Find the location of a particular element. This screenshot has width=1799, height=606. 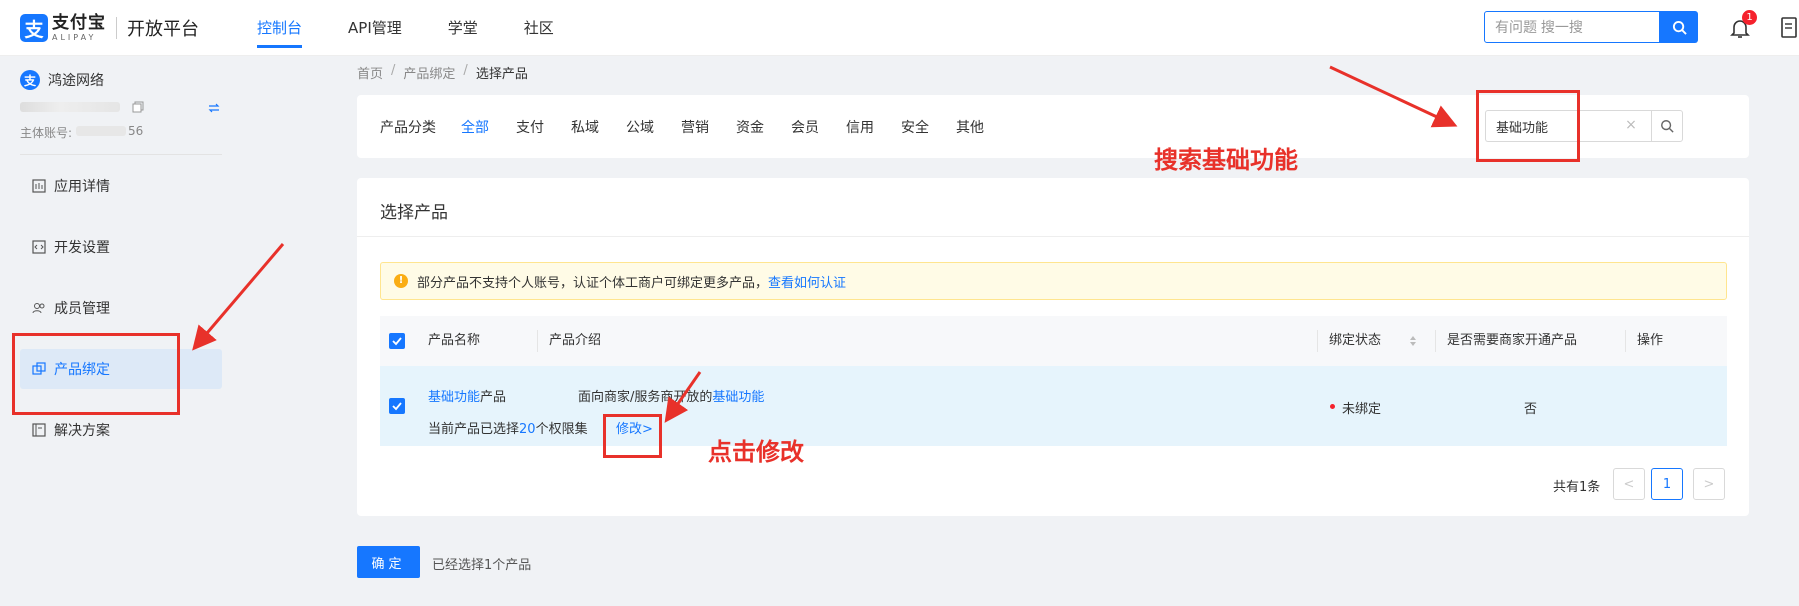

col-merchant-required: 是否需要商家开通产品 is located at coordinates (1512, 340).